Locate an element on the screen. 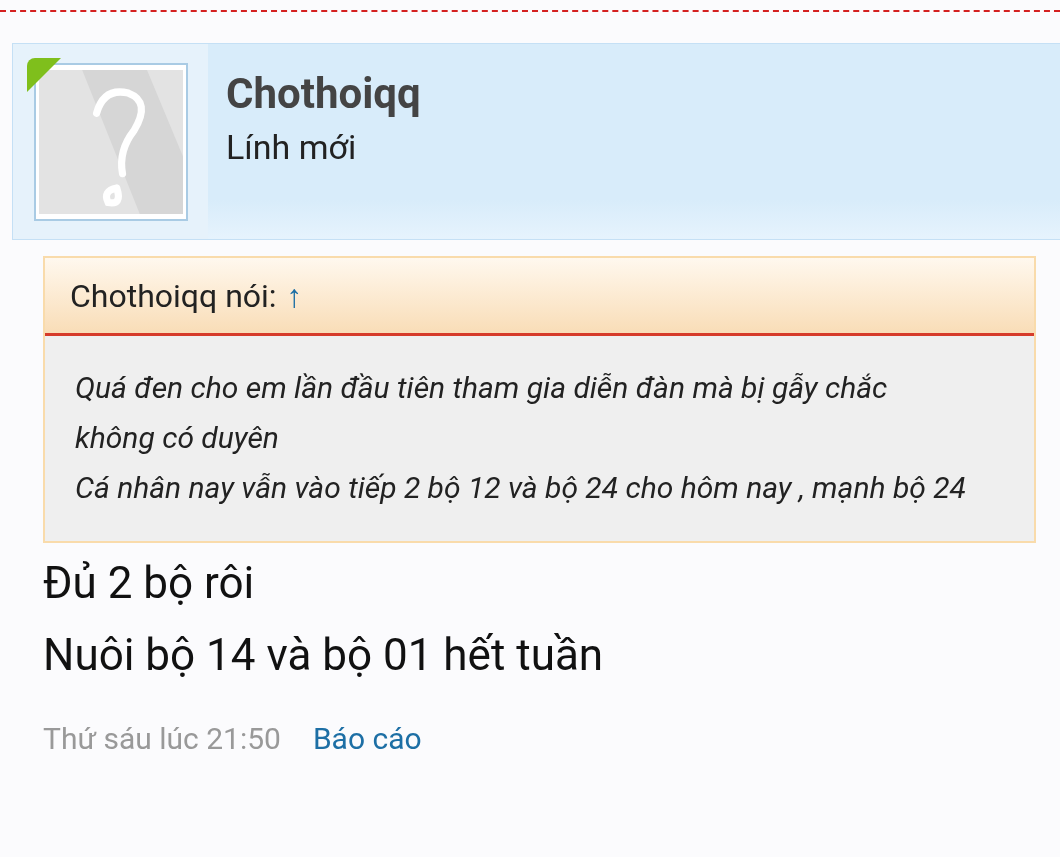 The image size is (1060, 857). message-text: Đủ 2 bộ rôi is located at coordinates (149, 583).